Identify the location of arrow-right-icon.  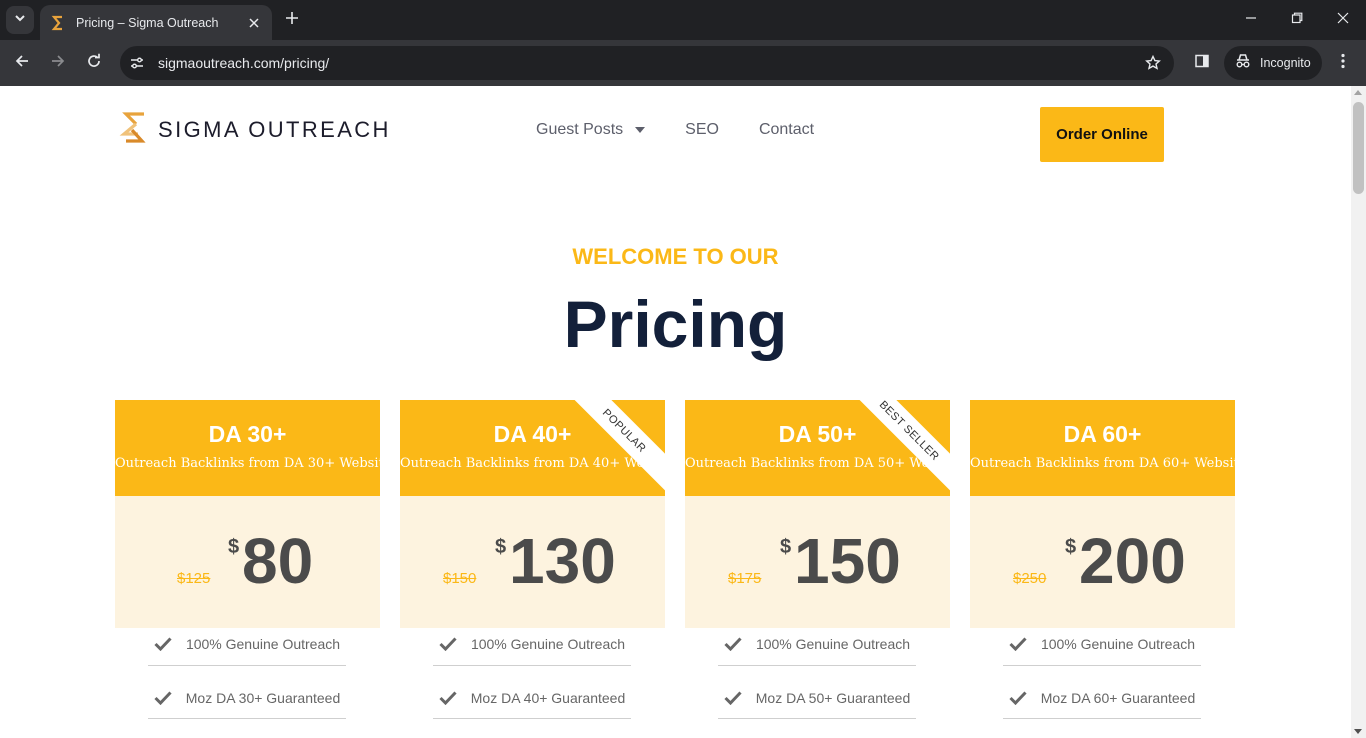
(58, 63).